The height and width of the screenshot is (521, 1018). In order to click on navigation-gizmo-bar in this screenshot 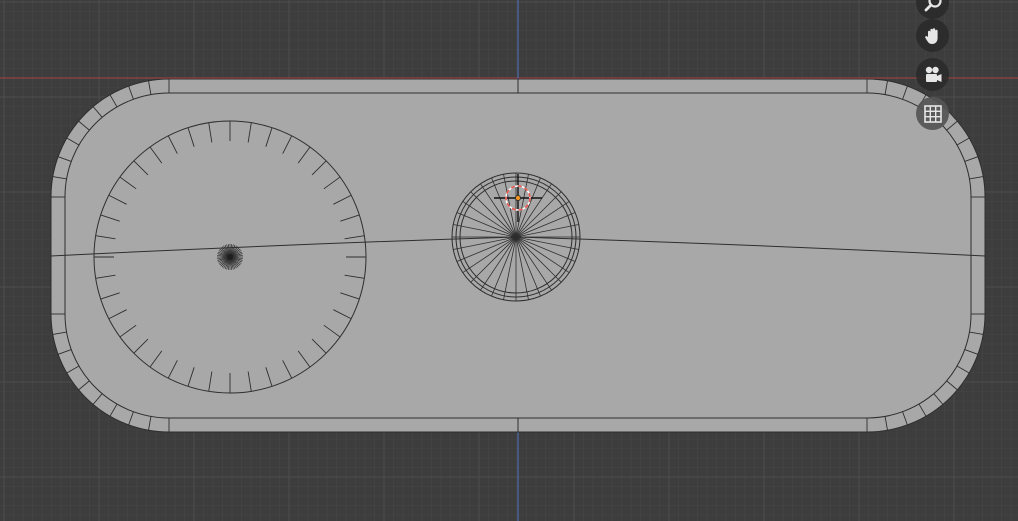, I will do `click(933, 66)`.